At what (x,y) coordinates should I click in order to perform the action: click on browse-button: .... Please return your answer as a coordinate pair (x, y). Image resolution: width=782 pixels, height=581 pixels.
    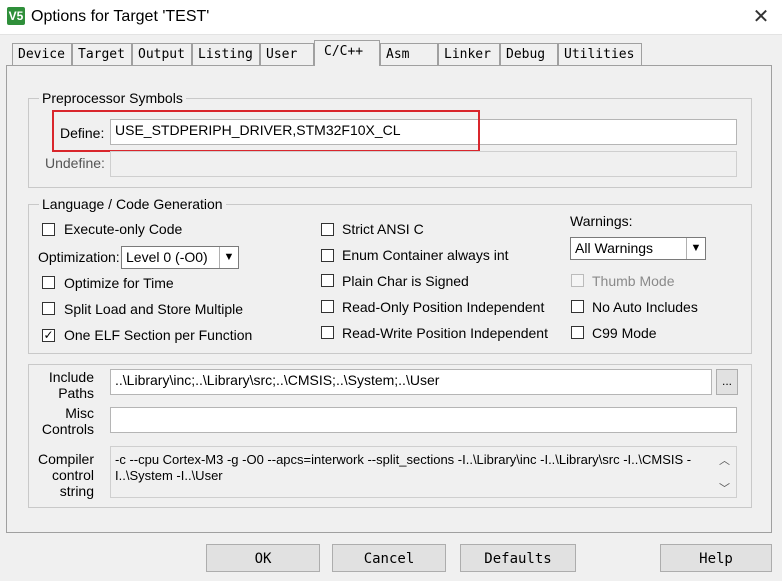
    Looking at the image, I should click on (727, 382).